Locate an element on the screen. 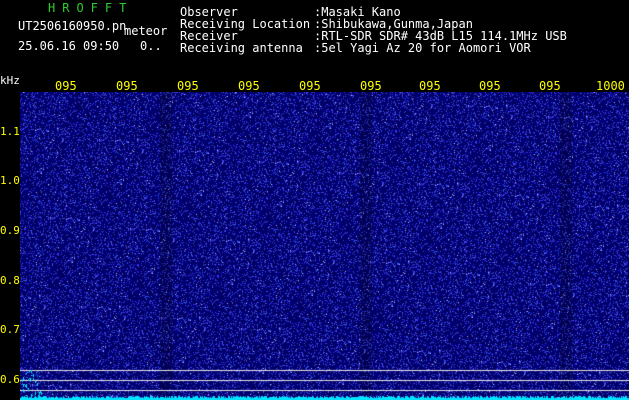  freq-tick: 1.0 is located at coordinates (10, 180).